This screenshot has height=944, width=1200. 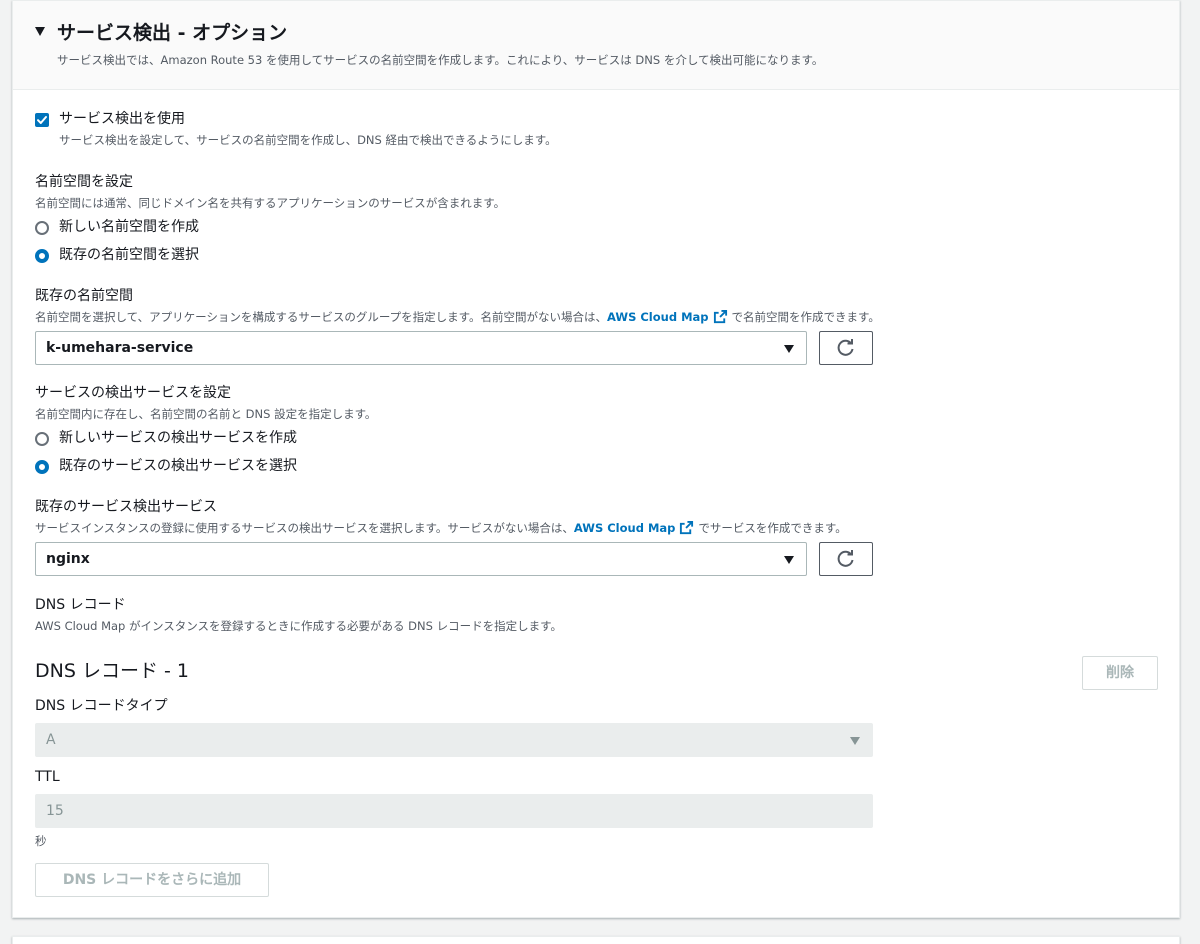 What do you see at coordinates (1120, 673) in the screenshot?
I see `delete-button: 削除` at bounding box center [1120, 673].